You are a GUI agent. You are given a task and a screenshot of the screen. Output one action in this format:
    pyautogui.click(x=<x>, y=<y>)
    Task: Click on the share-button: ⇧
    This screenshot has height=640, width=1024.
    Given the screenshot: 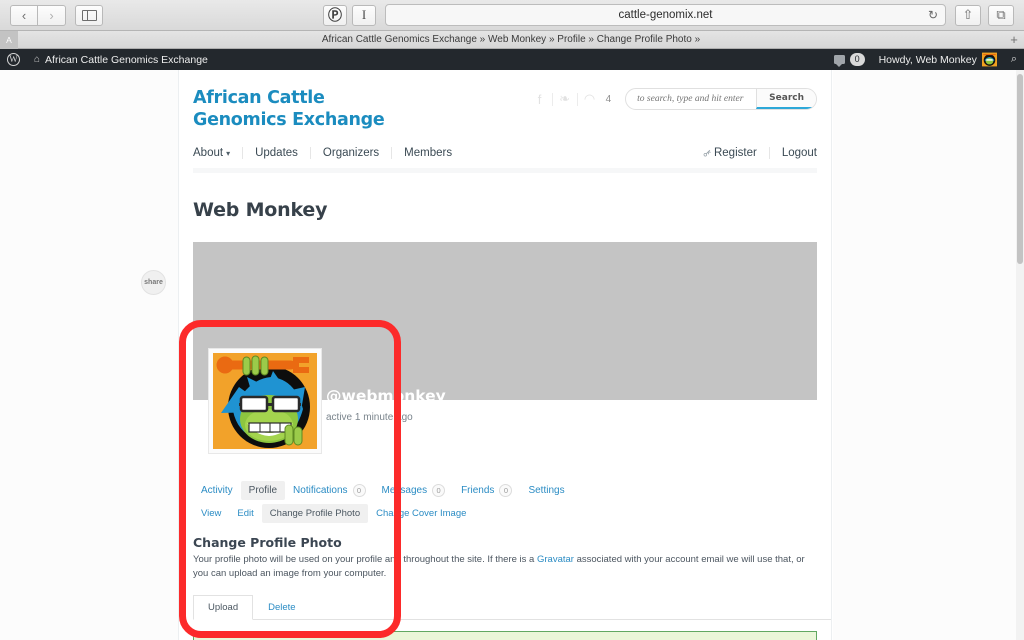 What is the action you would take?
    pyautogui.click(x=968, y=15)
    